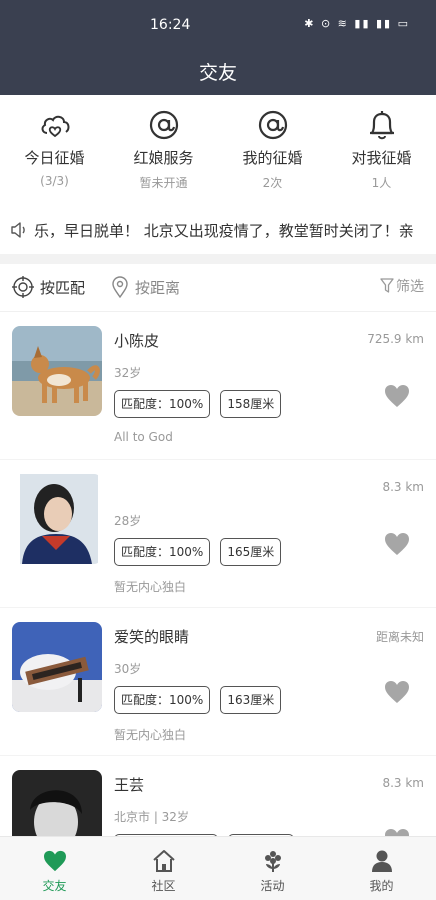 The height and width of the screenshot is (900, 436). Describe the element at coordinates (357, 23) in the screenshot. I see `status-icons: ✱ ⊙ ≋ ▮▮ ▮▮ ▭` at that location.